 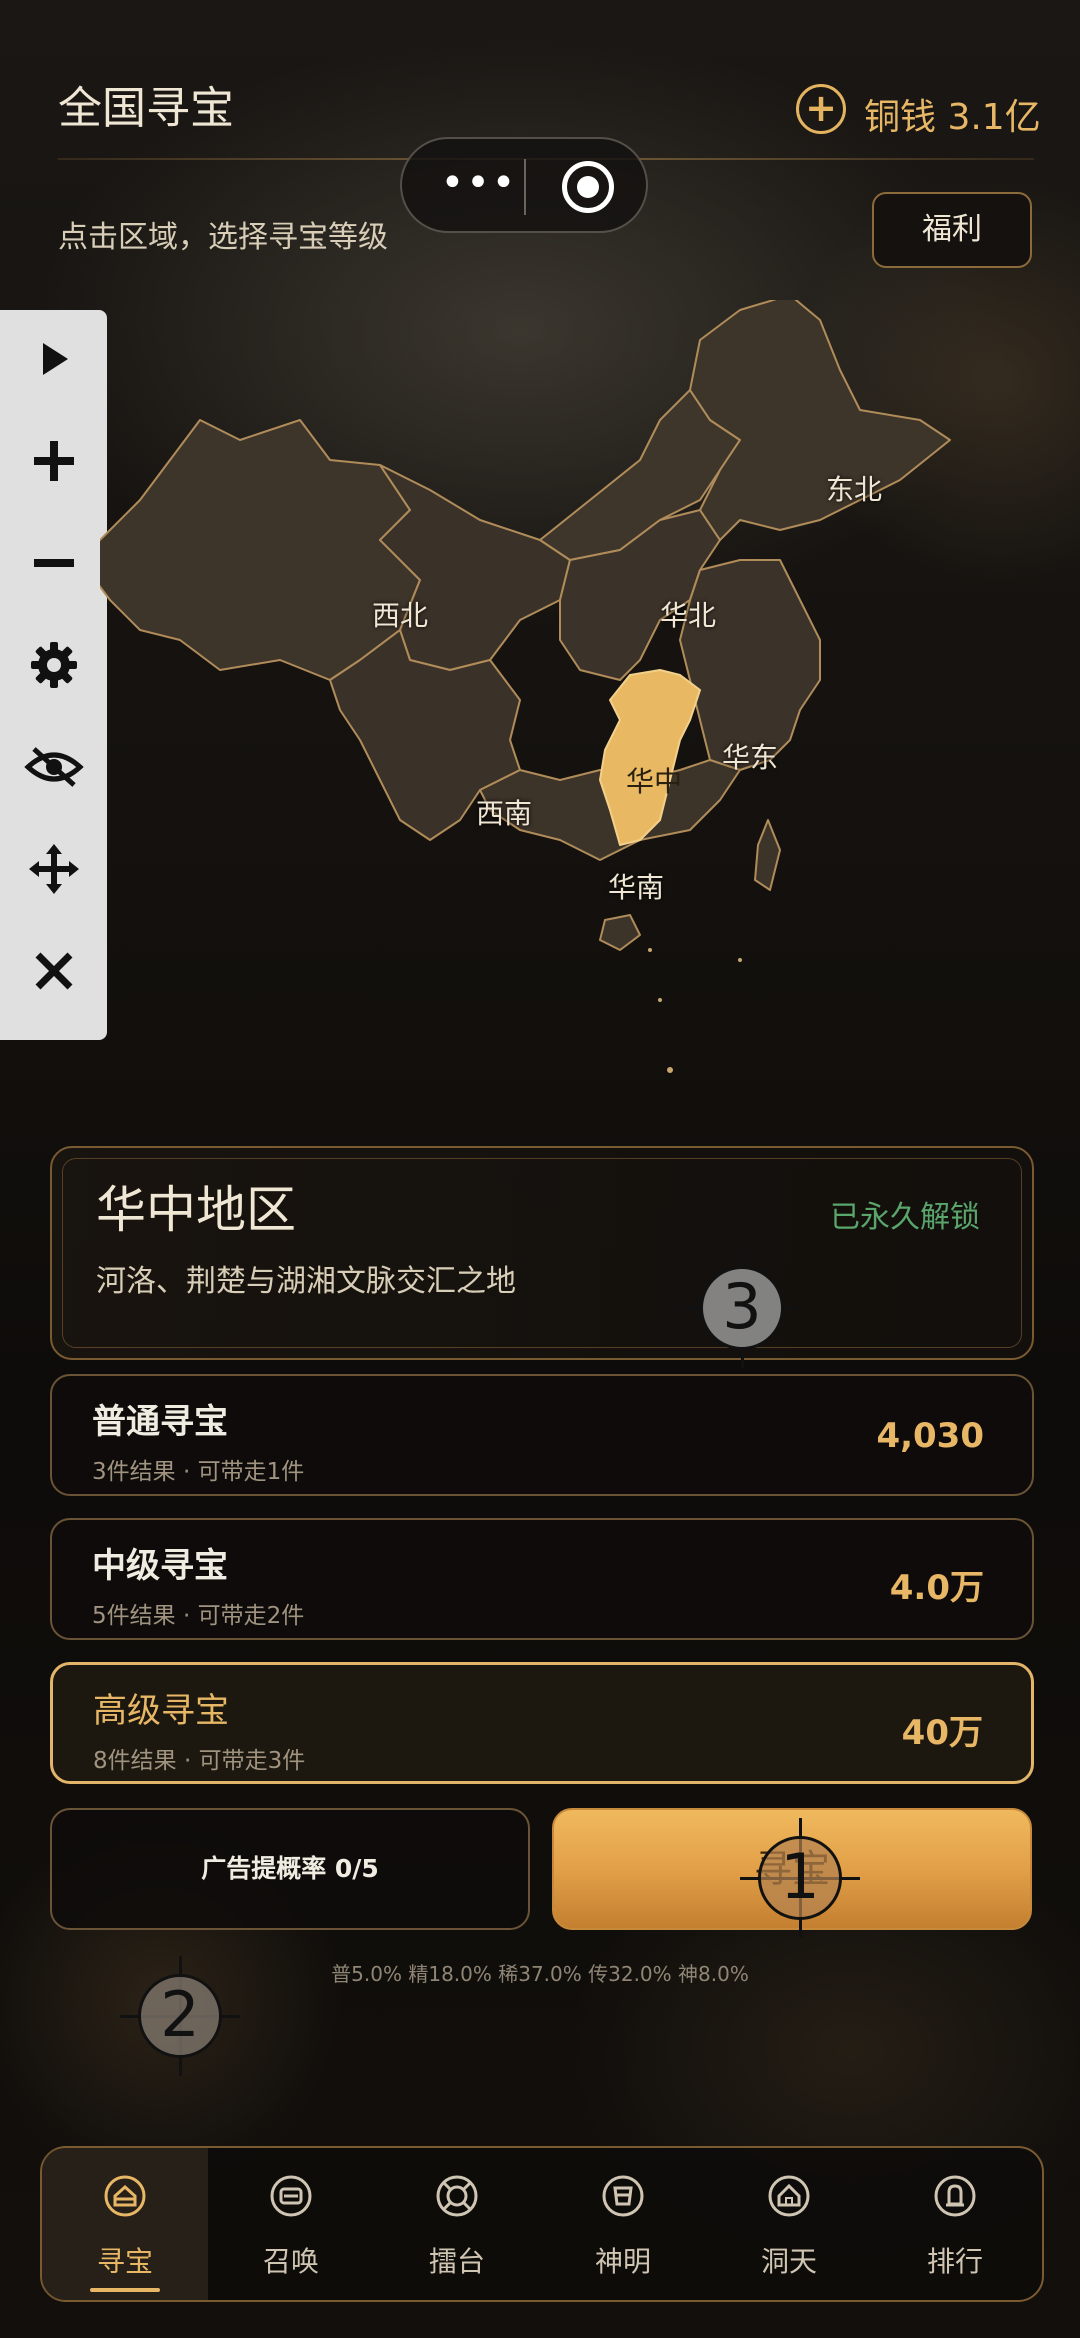 I want to click on nav-label: 寻宝, so click(x=124, y=2261).